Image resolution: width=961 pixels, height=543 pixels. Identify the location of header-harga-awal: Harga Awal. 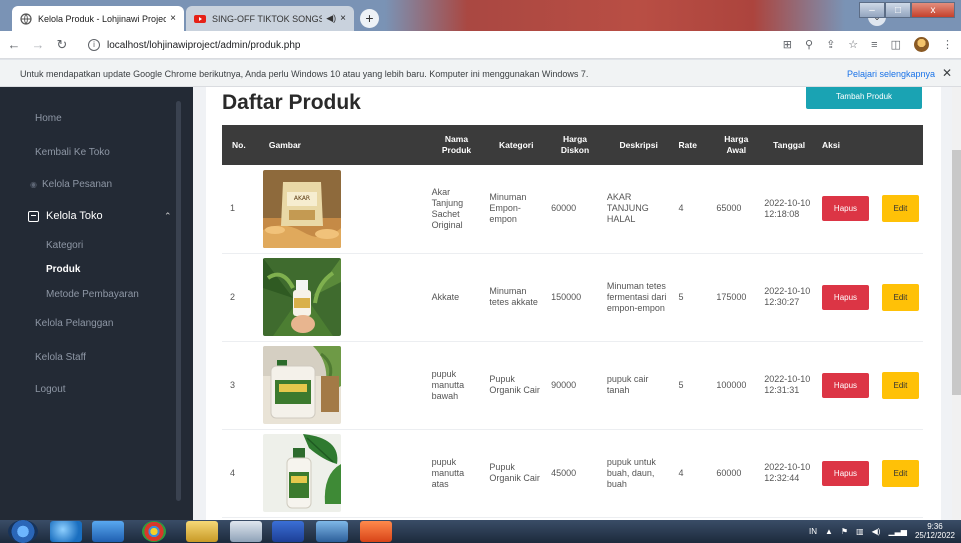
(736, 145).